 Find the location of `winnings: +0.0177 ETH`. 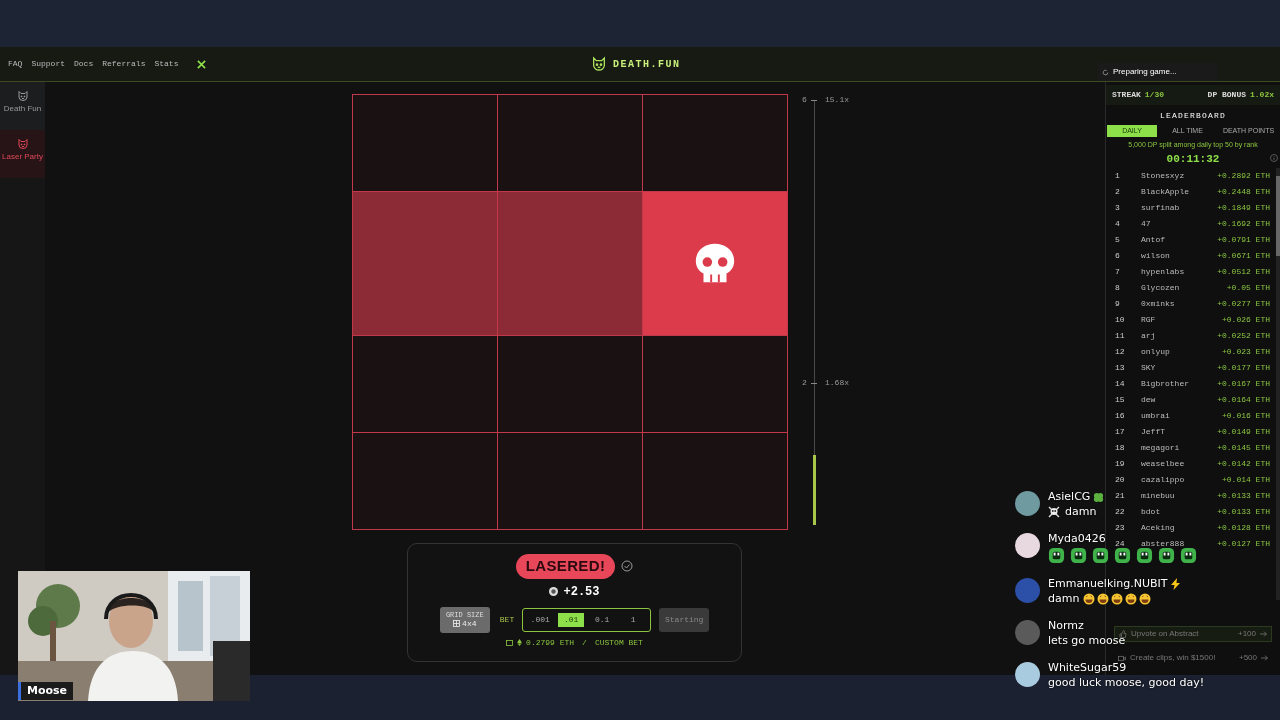

winnings: +0.0177 ETH is located at coordinates (1243, 368).